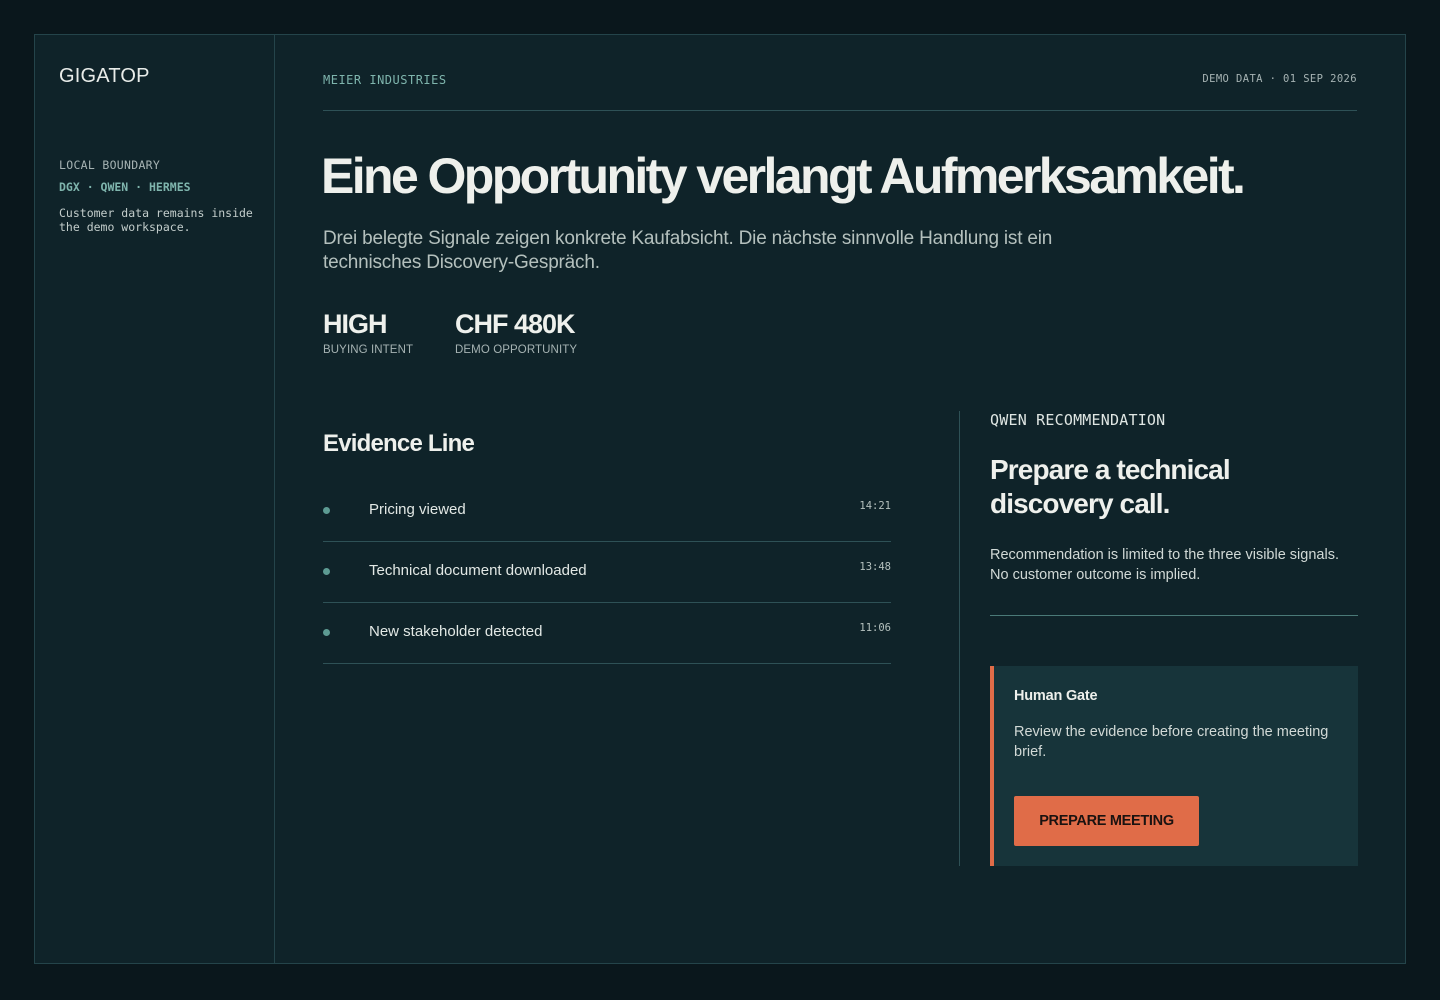  I want to click on evidence-label: Technical document downloaded, so click(478, 570).